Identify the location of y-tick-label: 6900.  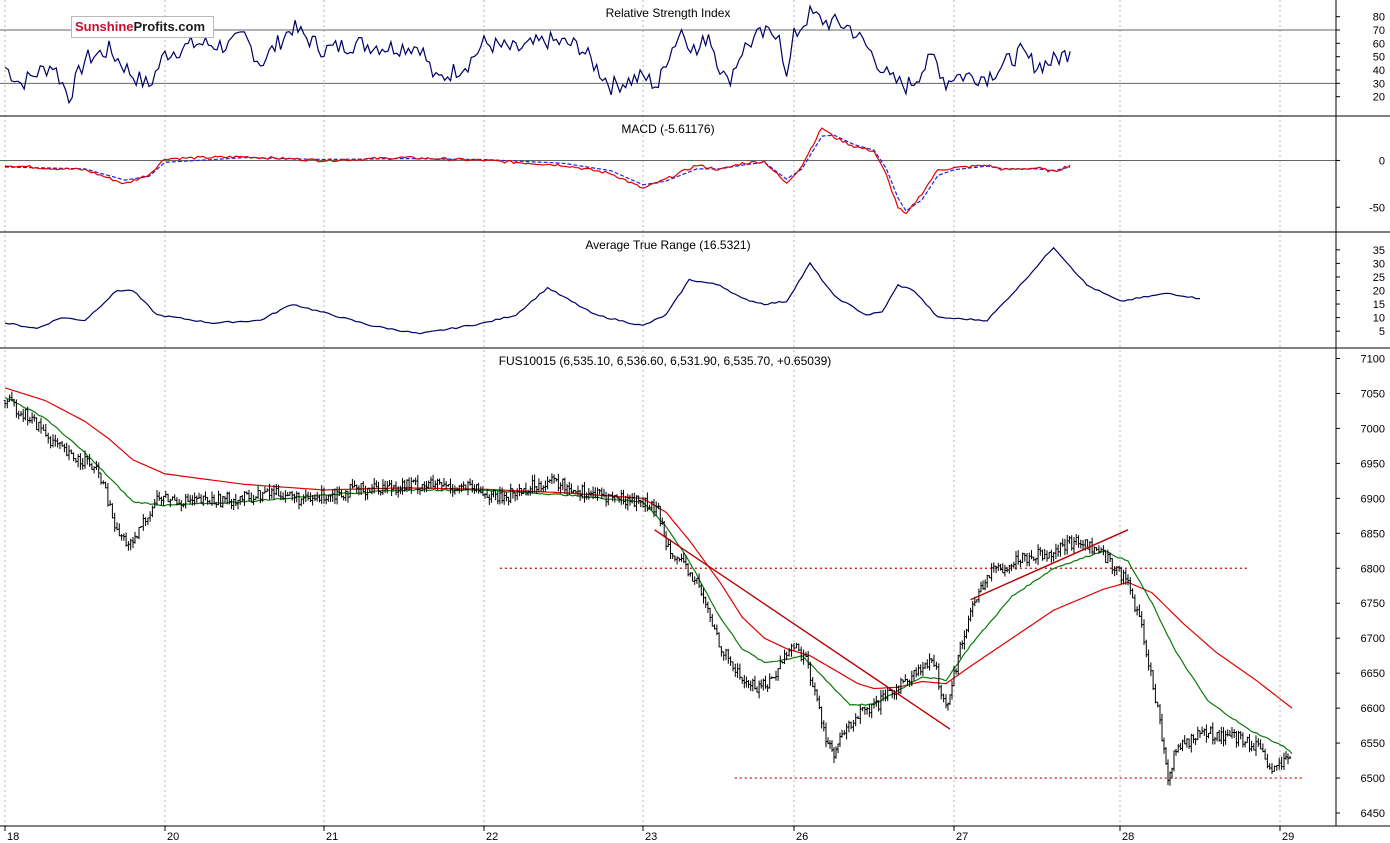
(1373, 499).